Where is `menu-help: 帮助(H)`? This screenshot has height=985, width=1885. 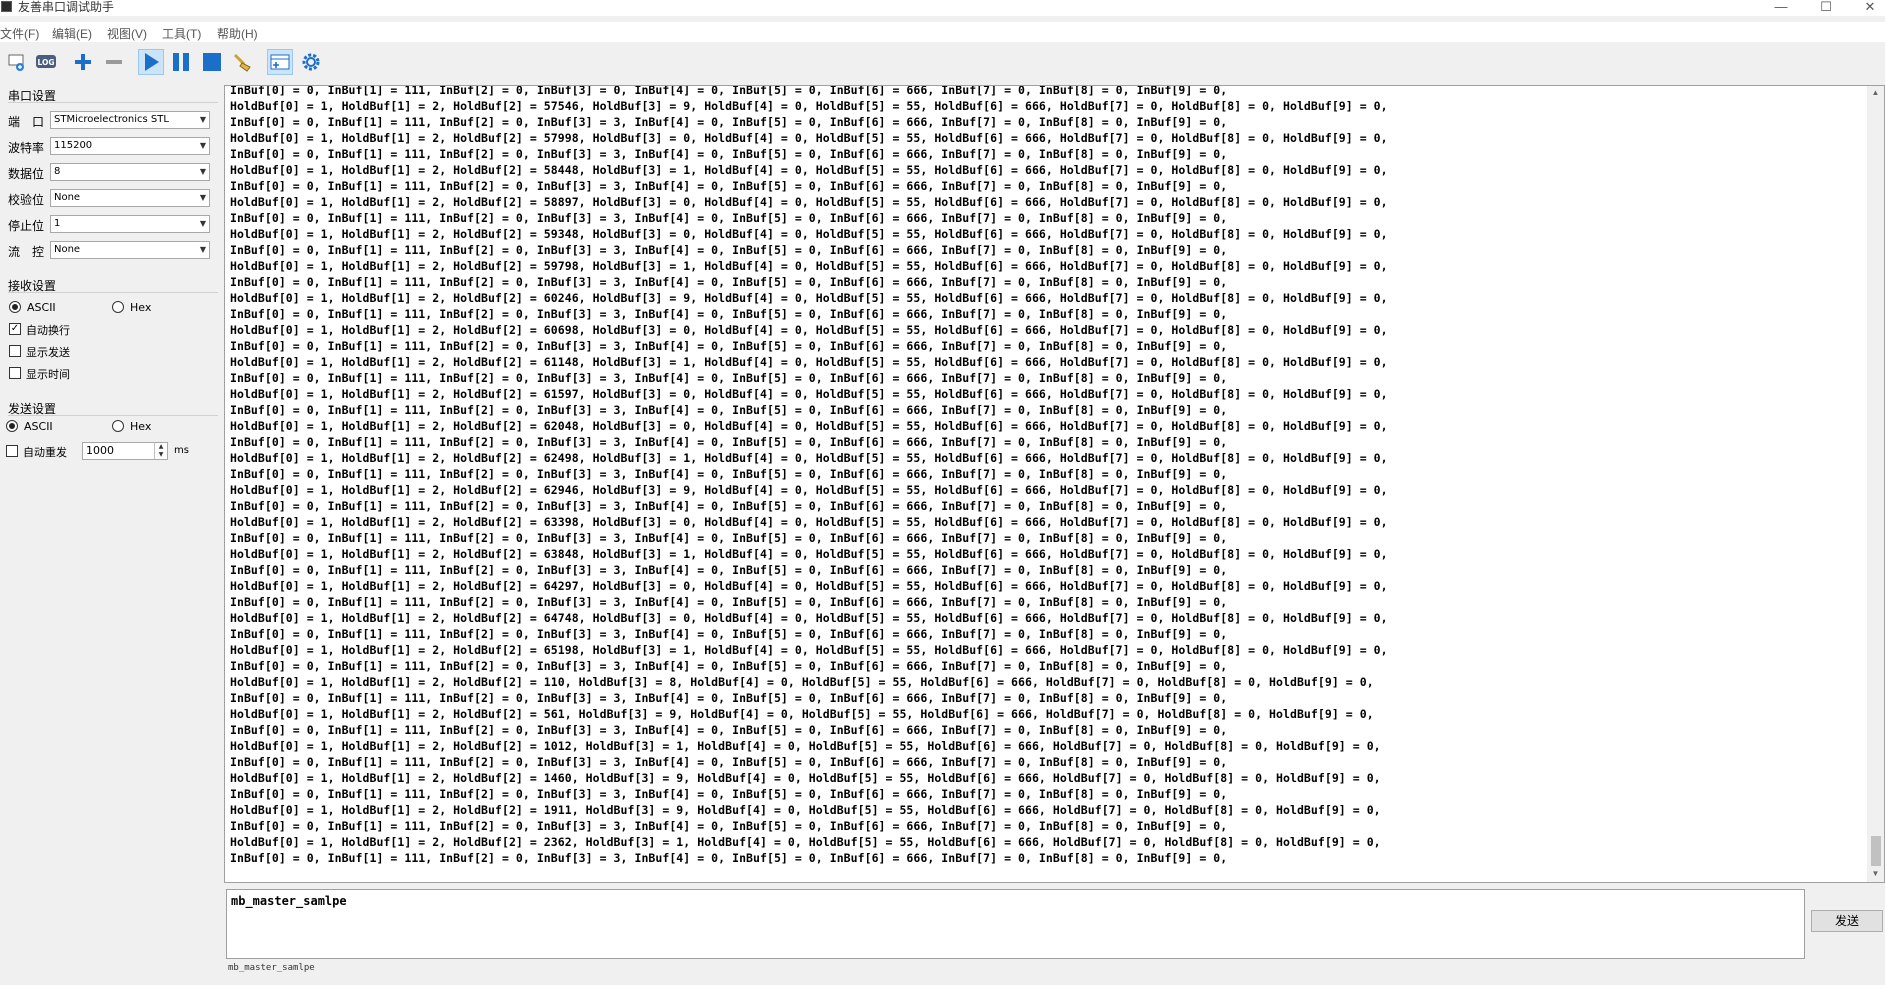 menu-help: 帮助(H) is located at coordinates (237, 33).